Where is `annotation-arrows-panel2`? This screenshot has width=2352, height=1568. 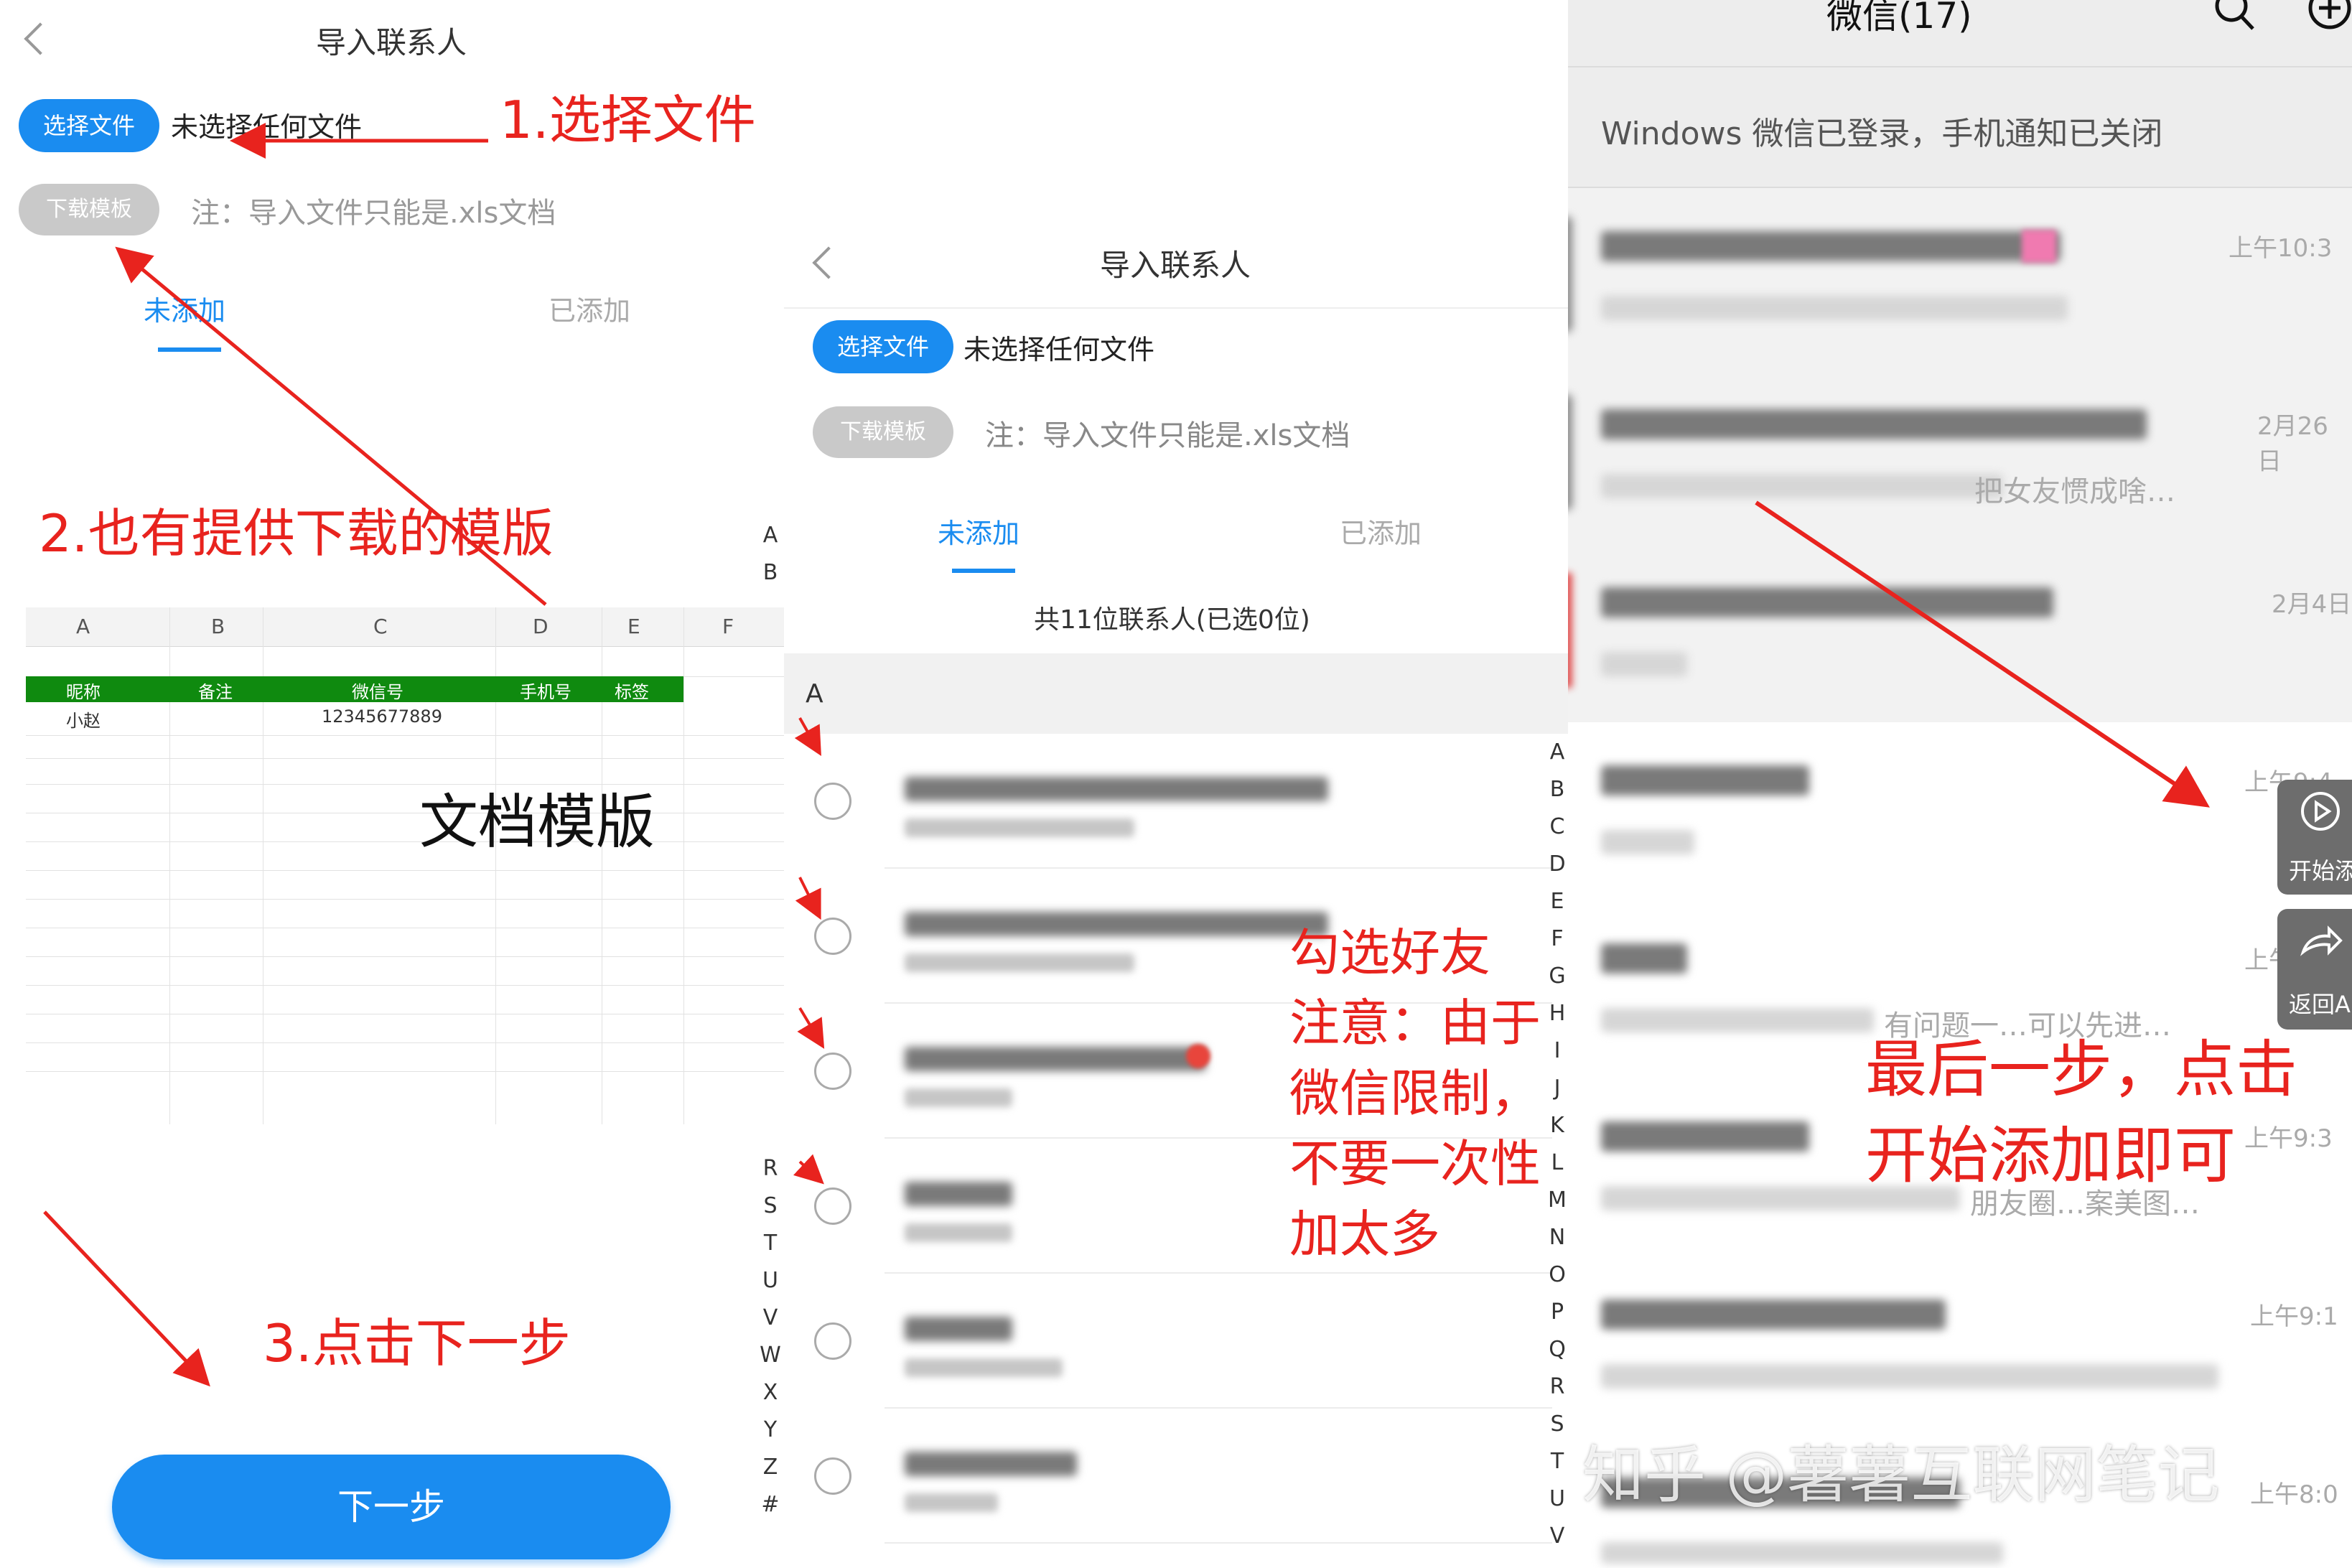
annotation-arrows-panel2 is located at coordinates (809, 951).